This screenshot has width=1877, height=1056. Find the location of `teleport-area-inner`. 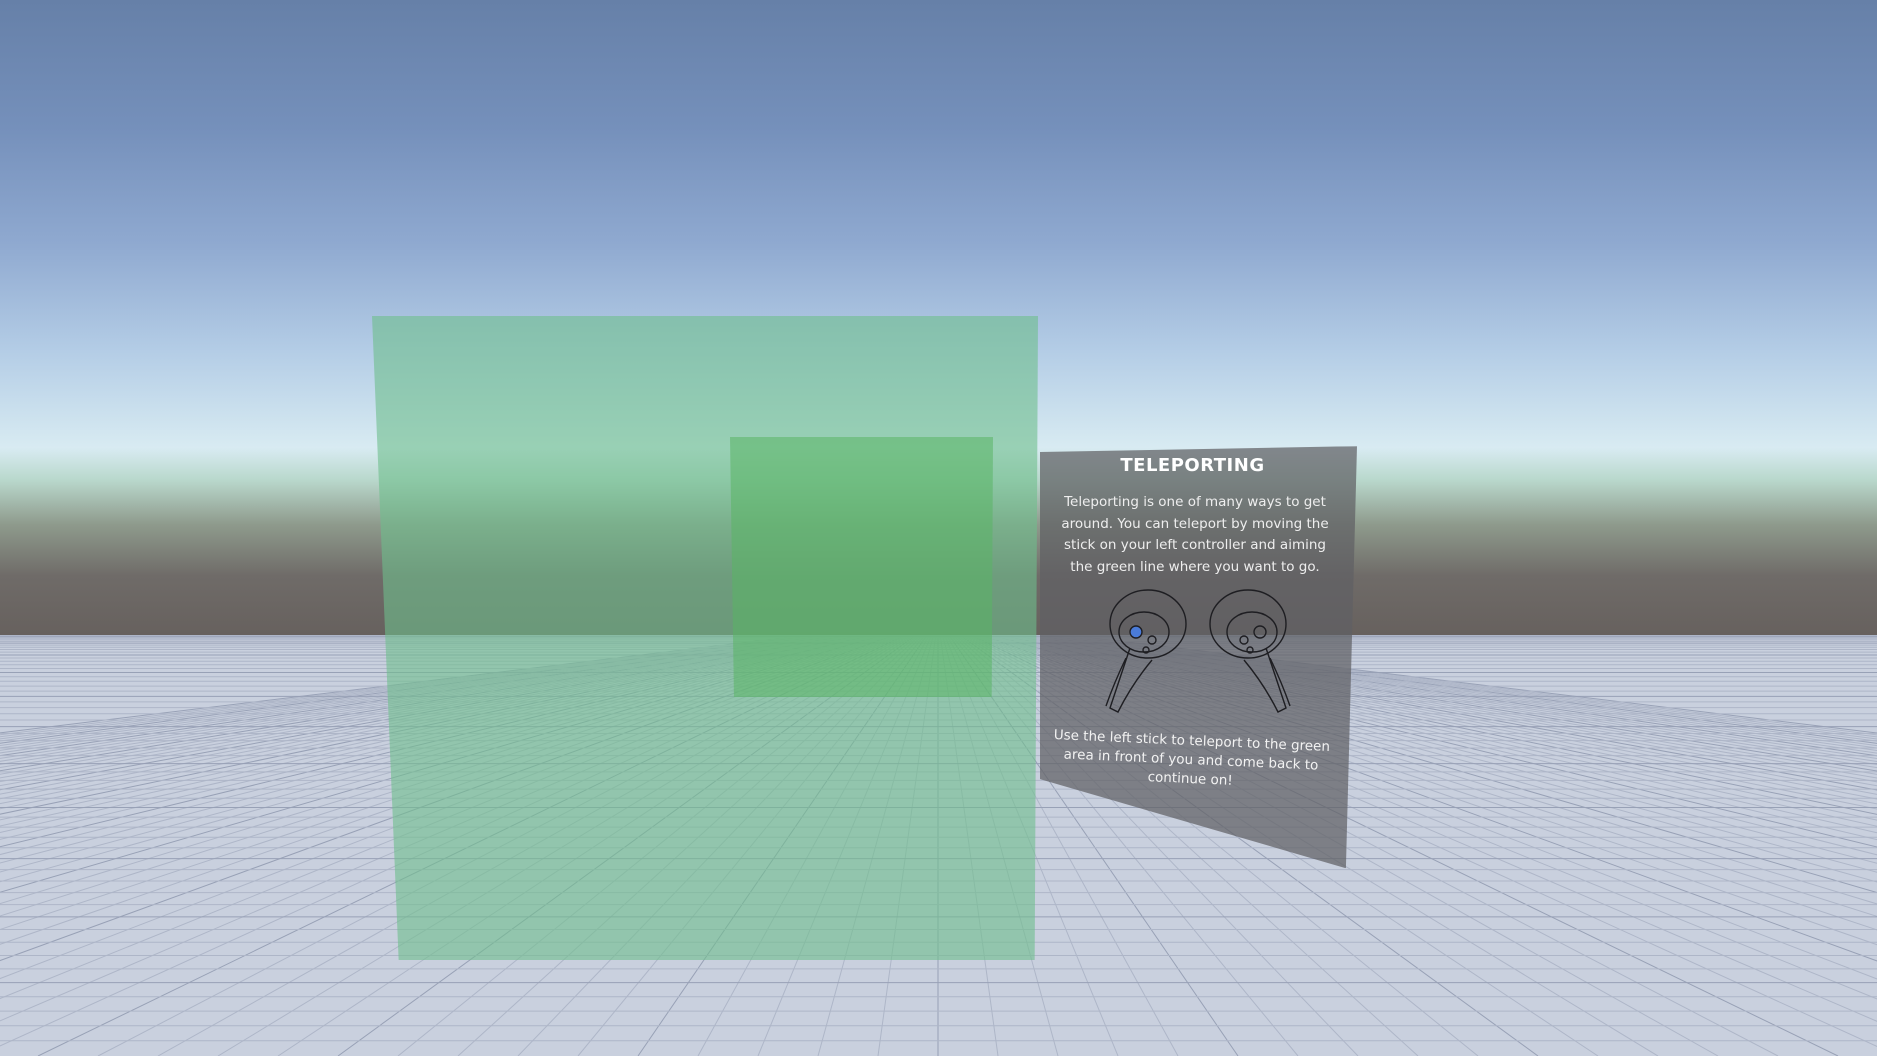

teleport-area-inner is located at coordinates (861, 567).